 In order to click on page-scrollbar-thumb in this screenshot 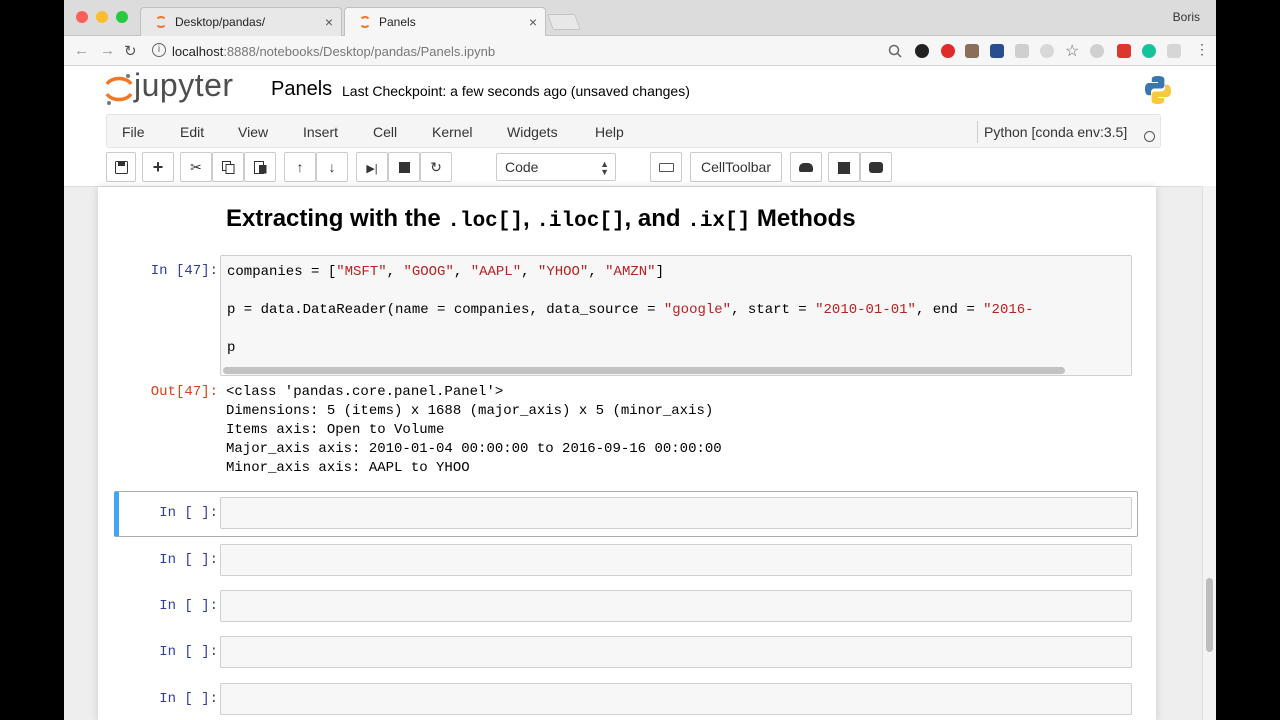, I will do `click(1209, 615)`.